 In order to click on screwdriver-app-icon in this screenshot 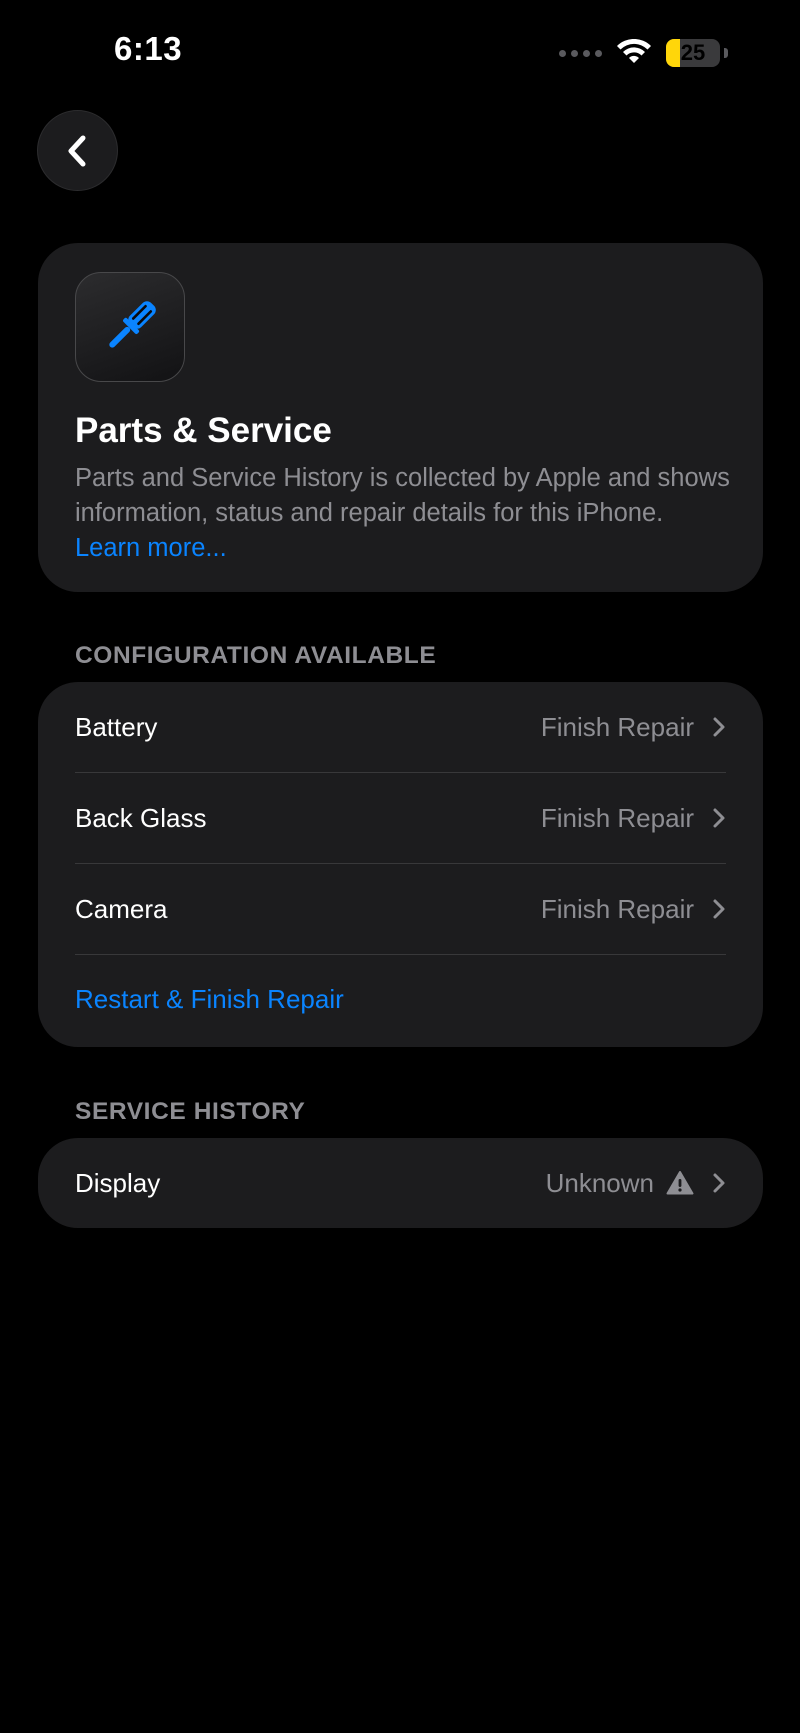, I will do `click(130, 327)`.